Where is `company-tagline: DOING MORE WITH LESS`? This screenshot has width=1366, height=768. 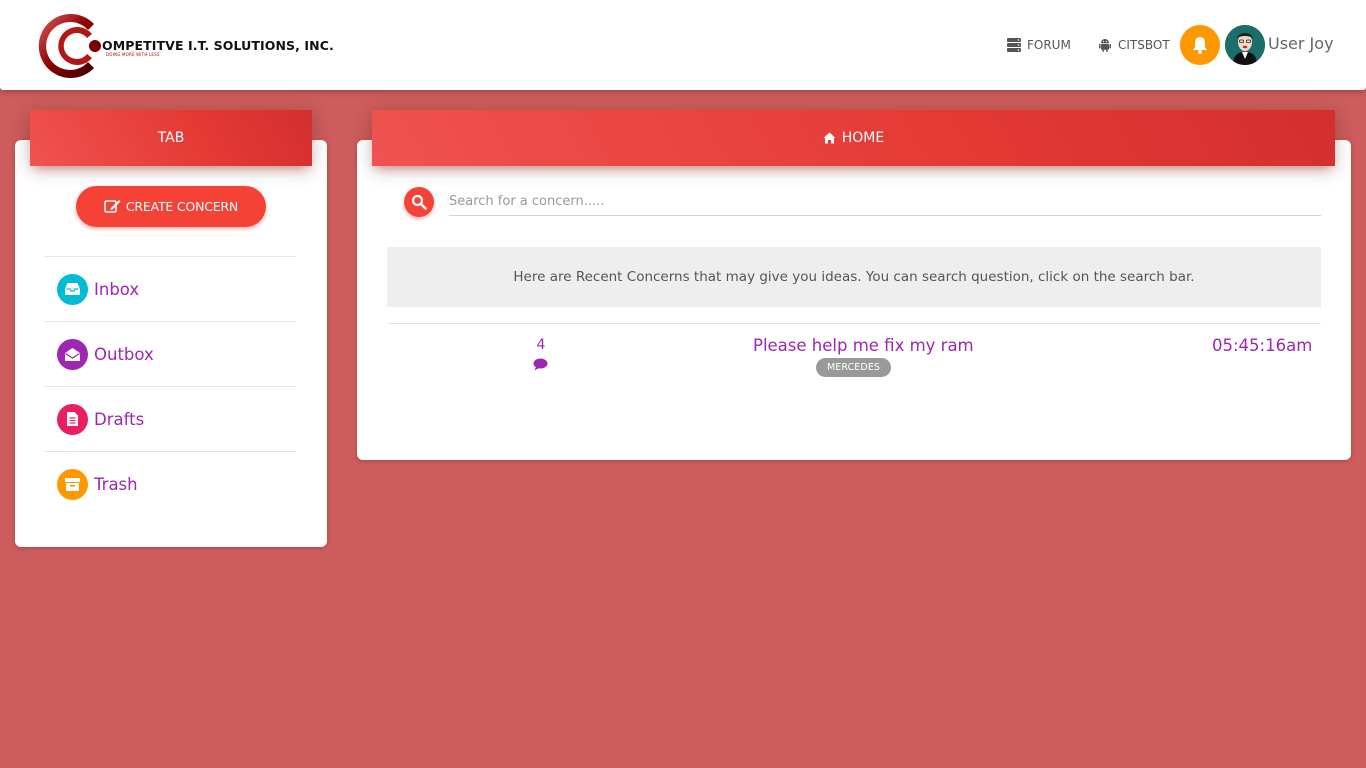
company-tagline: DOING MORE WITH LESS is located at coordinates (133, 54).